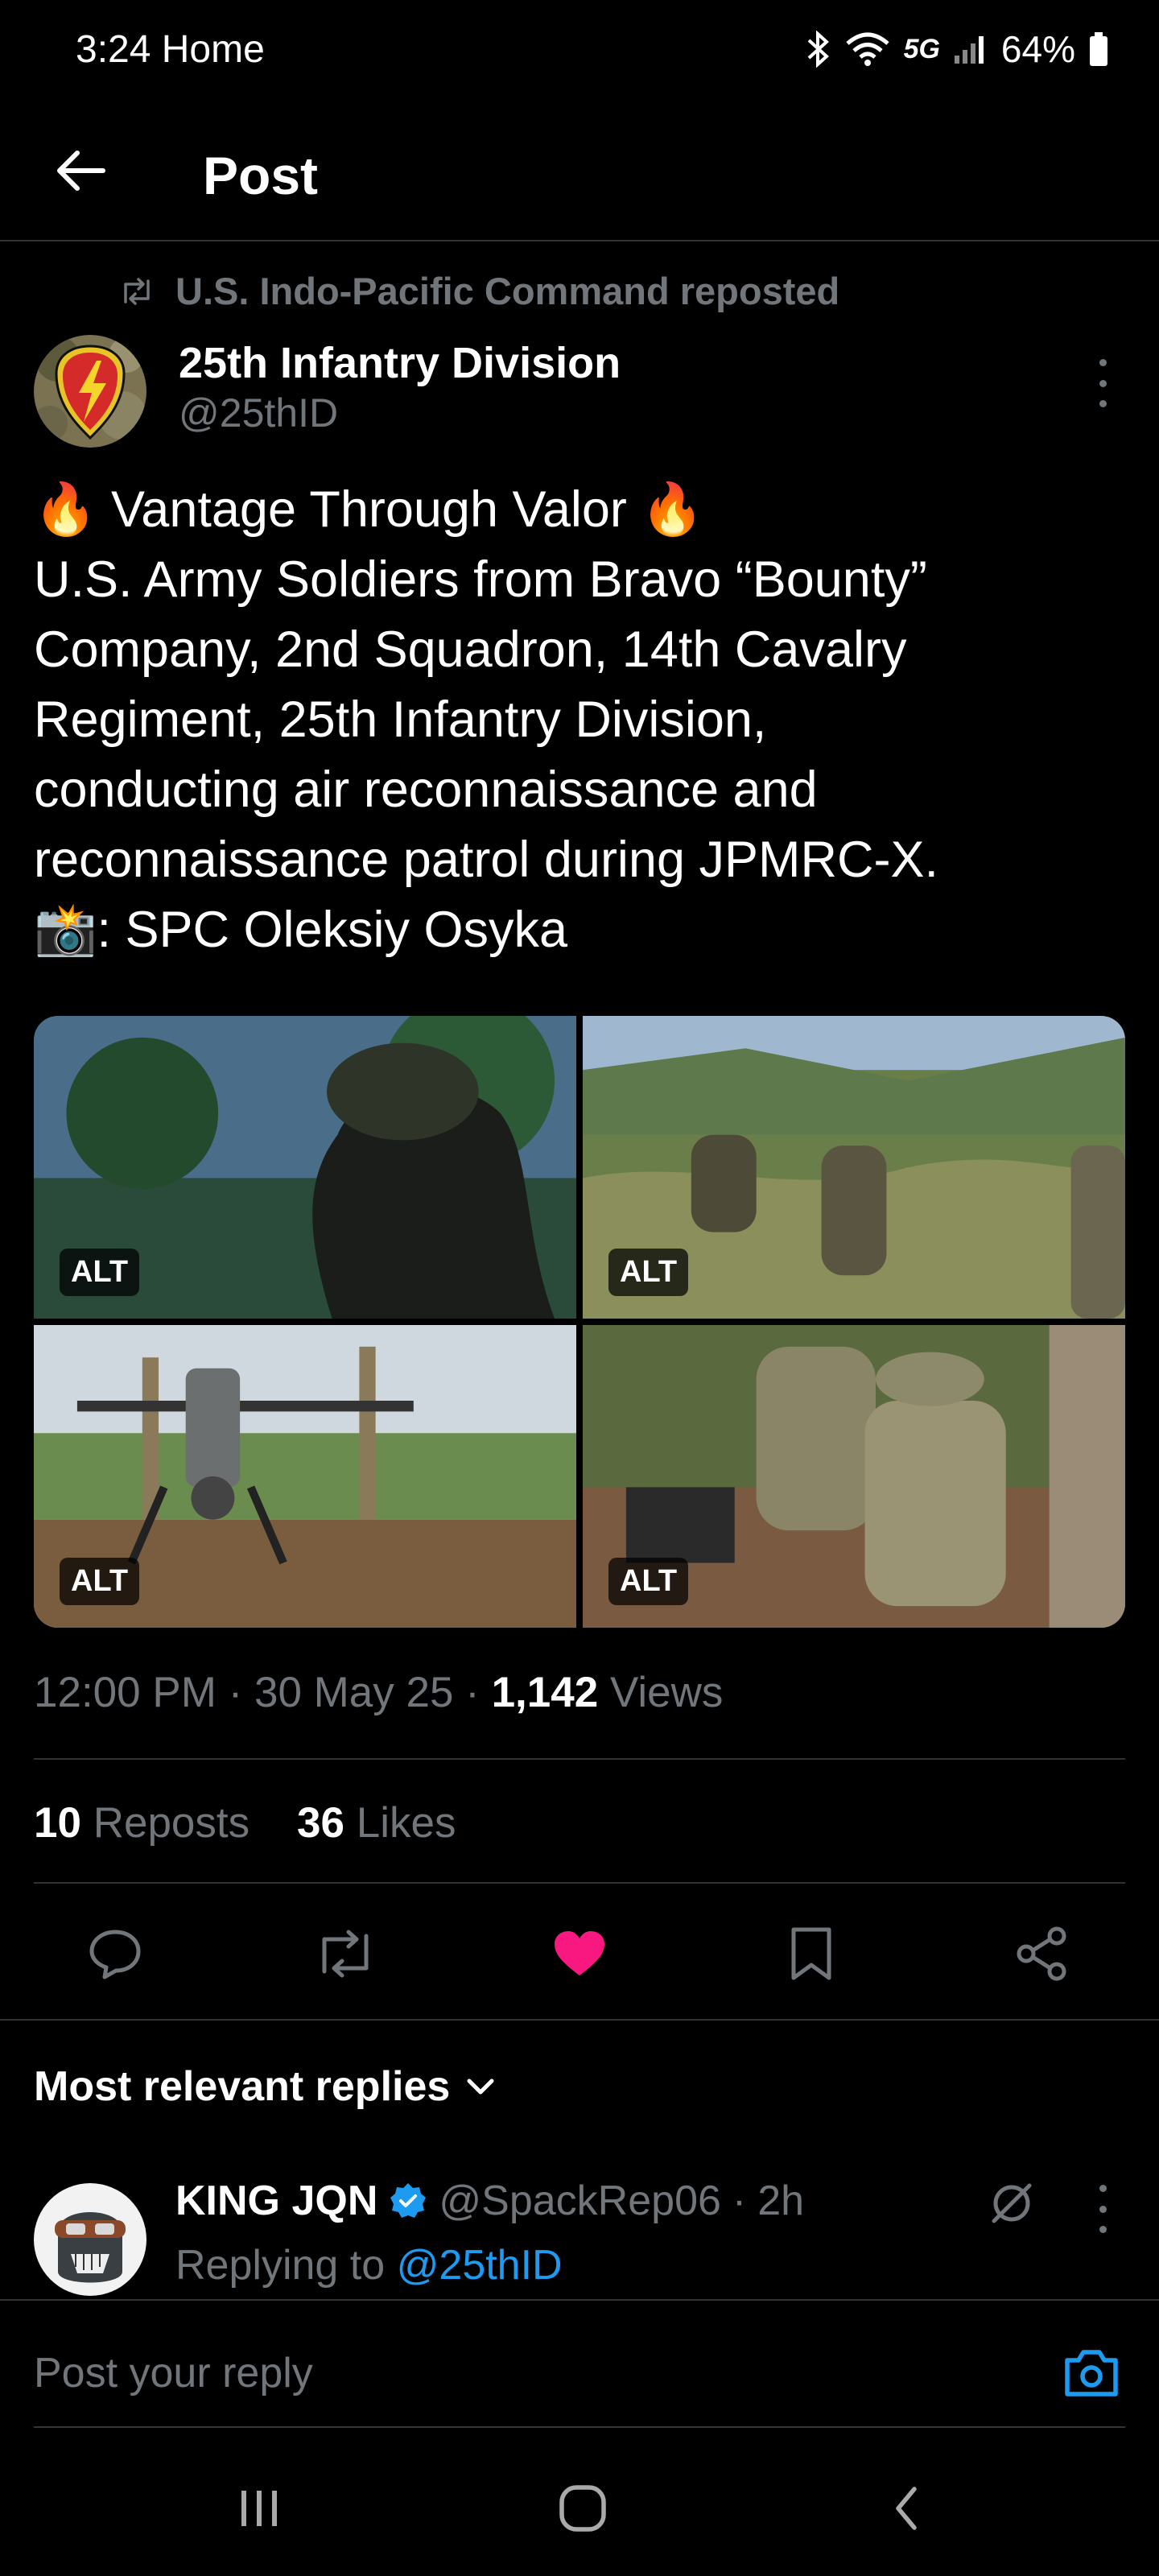 This screenshot has height=2576, width=1159. Describe the element at coordinates (276, 2201) in the screenshot. I see `reply-author-name: KING JQN` at that location.